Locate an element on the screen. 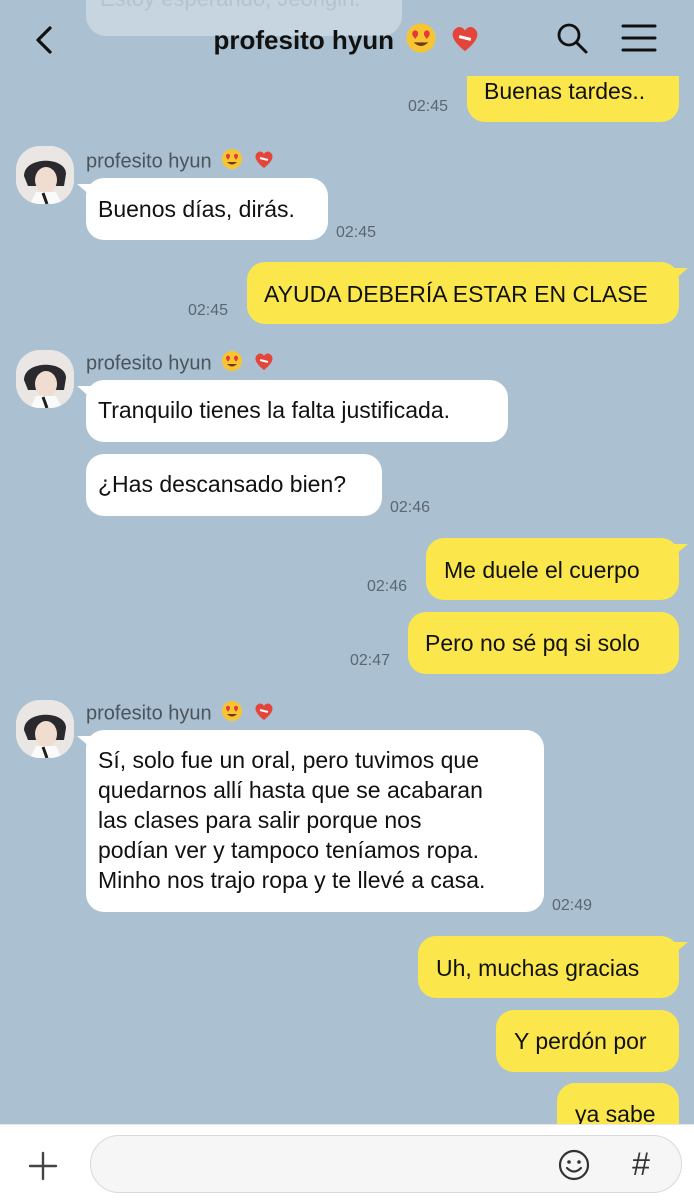 The width and height of the screenshot is (694, 1201). message-bubble-outgoing: AYUDA DEBERÍA ESTAR EN CLASE is located at coordinates (467, 293).